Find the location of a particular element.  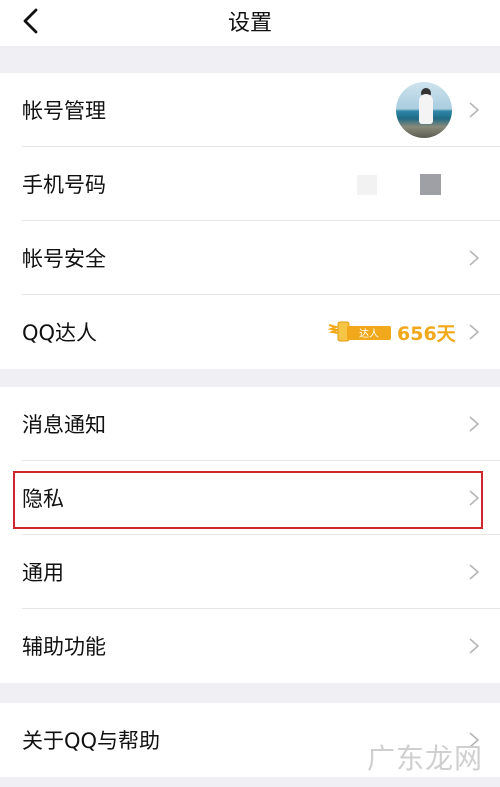

settings-item-account-management: 帐号管理 is located at coordinates (250, 110).